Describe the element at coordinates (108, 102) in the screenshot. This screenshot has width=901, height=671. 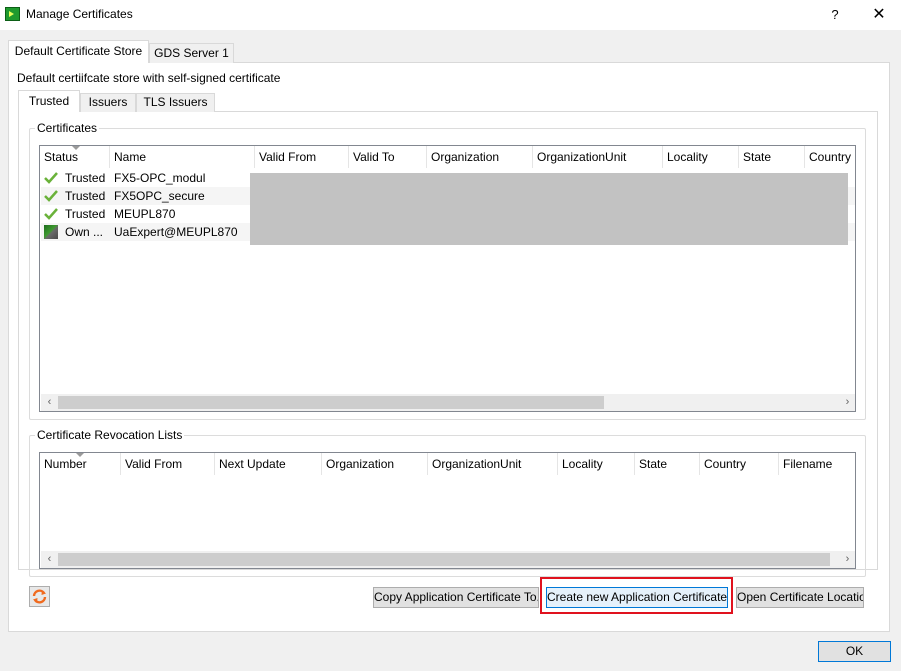
I see `tab-issuers: Issuers` at that location.